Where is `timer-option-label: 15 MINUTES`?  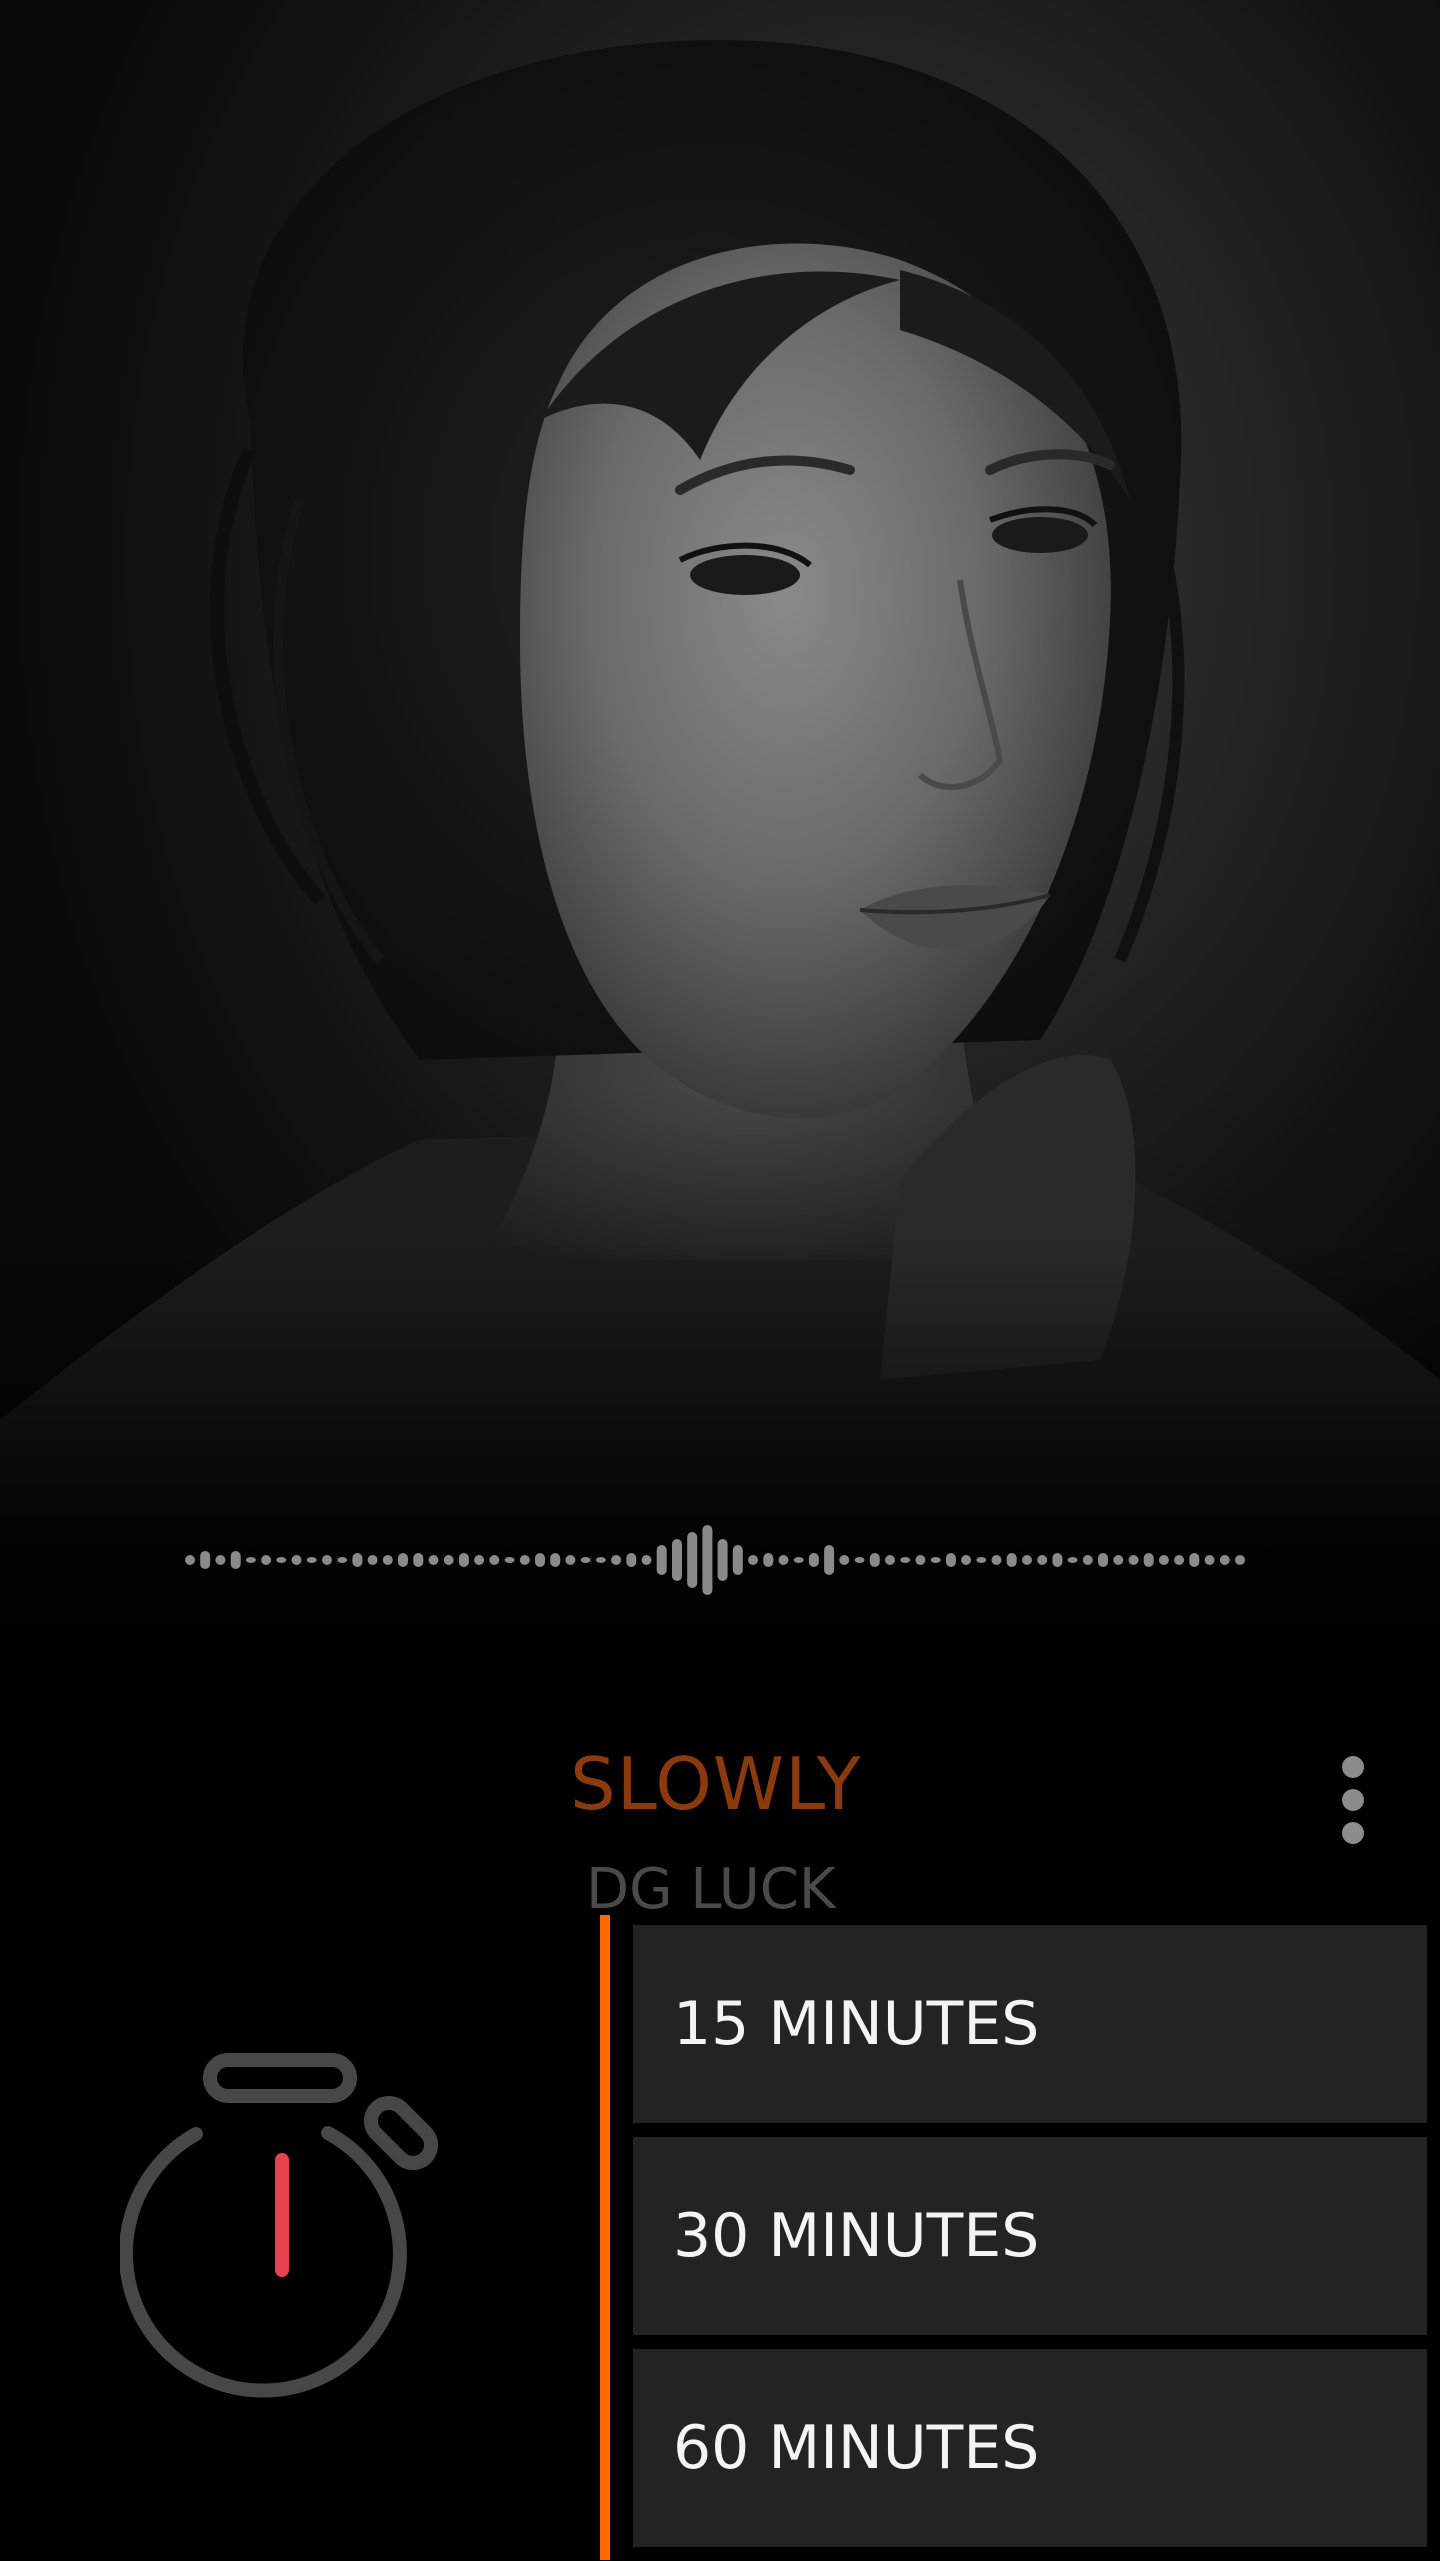
timer-option-label: 15 MINUTES is located at coordinates (856, 2024).